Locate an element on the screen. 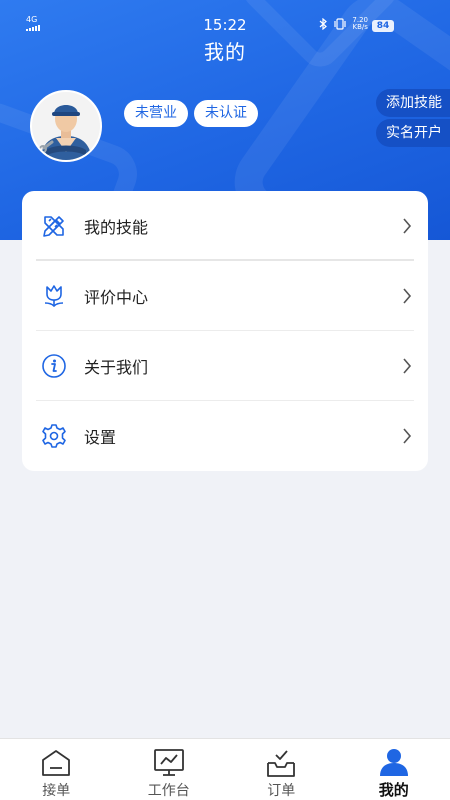  tulip-icon is located at coordinates (54, 296).